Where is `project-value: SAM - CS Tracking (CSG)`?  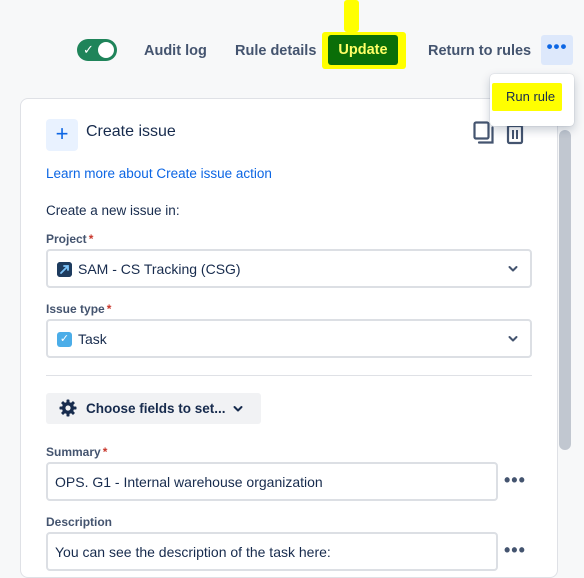 project-value: SAM - CS Tracking (CSG) is located at coordinates (159, 269).